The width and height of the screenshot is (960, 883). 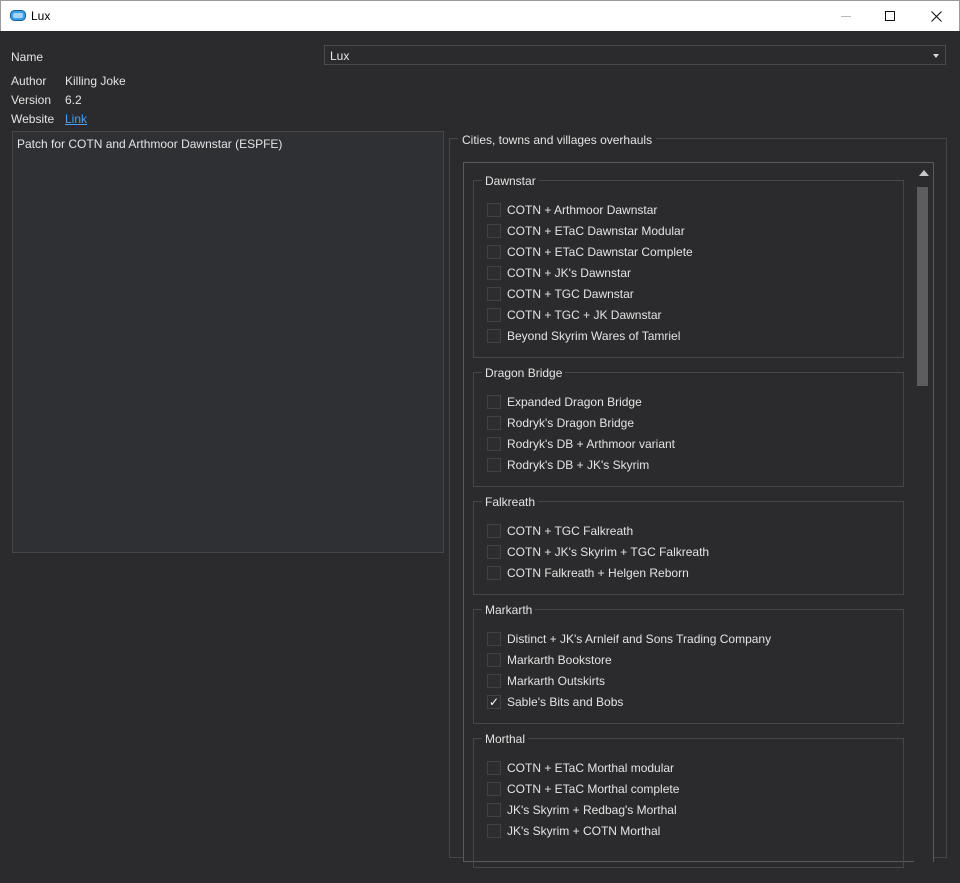 What do you see at coordinates (687, 702) in the screenshot?
I see `option-sables-bits-and-bobs: ✓ Sable's Bits and Bobs` at bounding box center [687, 702].